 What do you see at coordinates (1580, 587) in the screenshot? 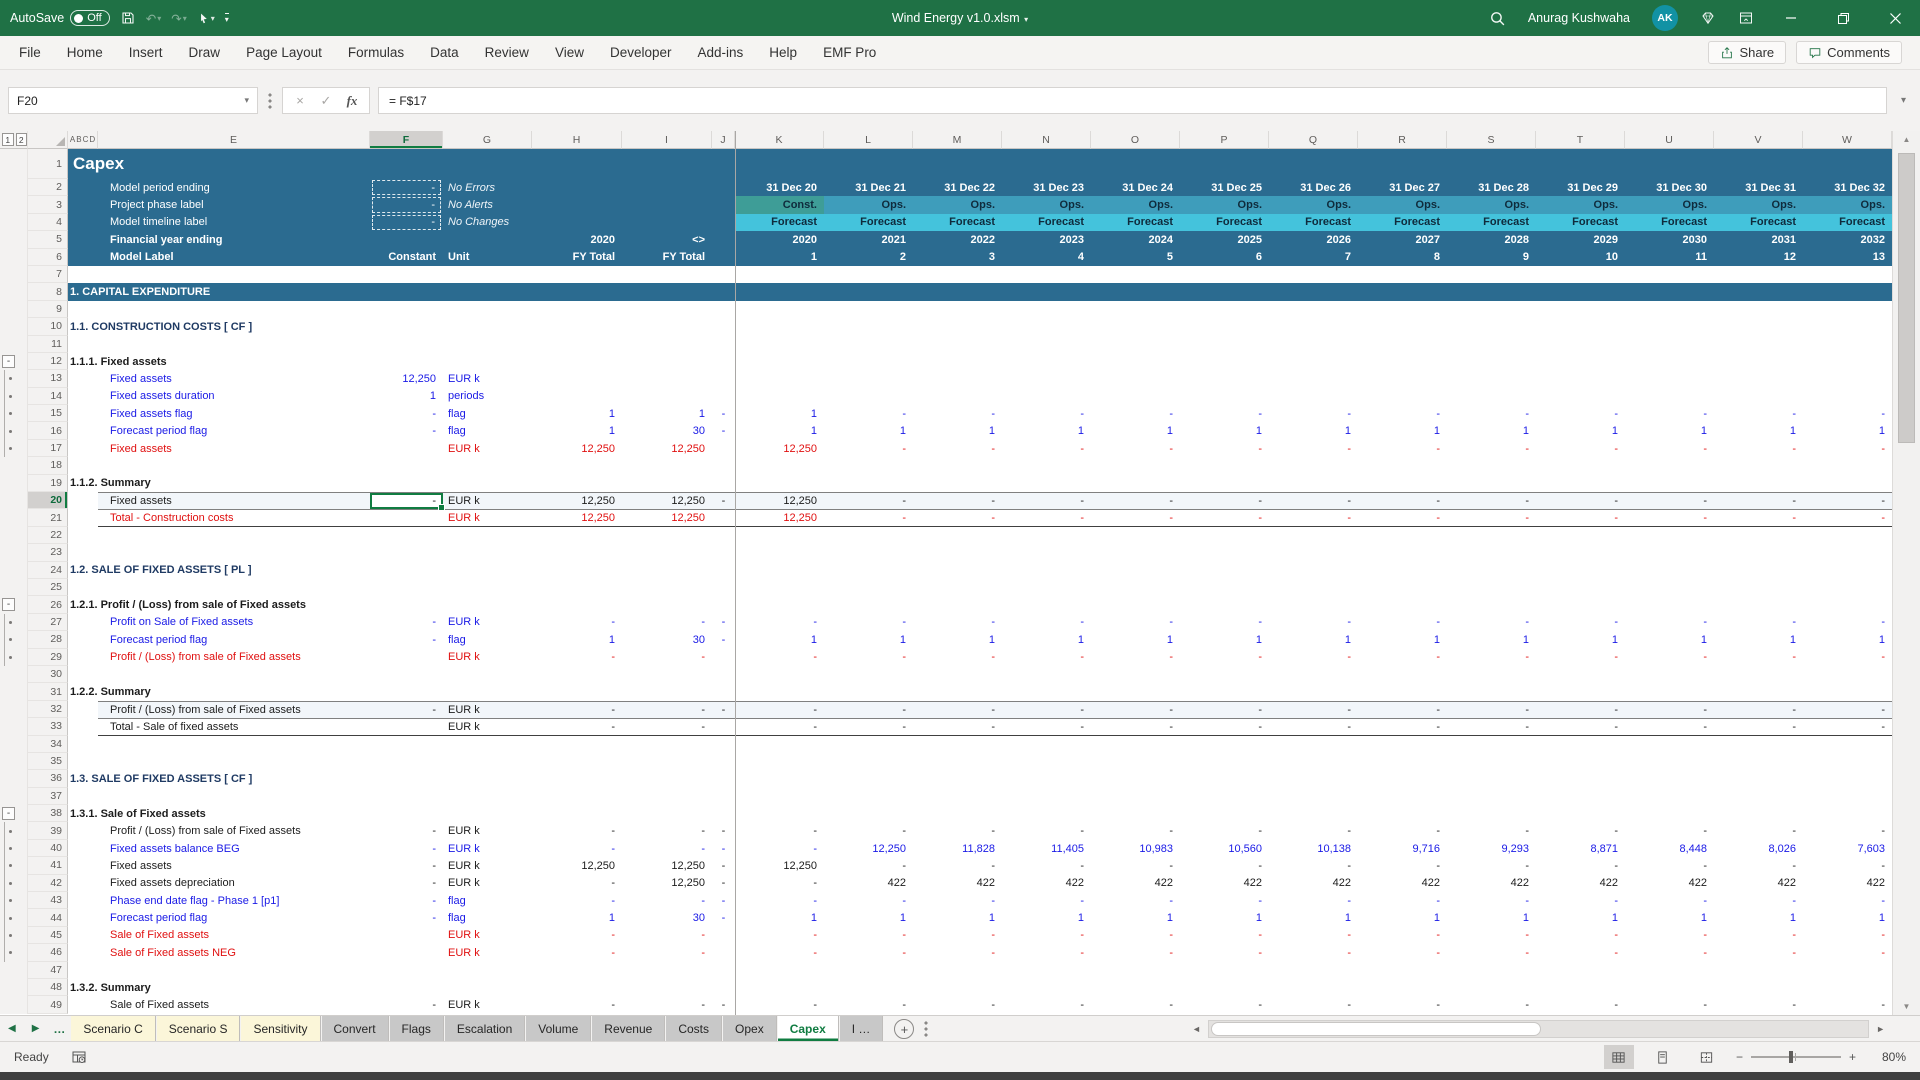
I see `cell-T25` at bounding box center [1580, 587].